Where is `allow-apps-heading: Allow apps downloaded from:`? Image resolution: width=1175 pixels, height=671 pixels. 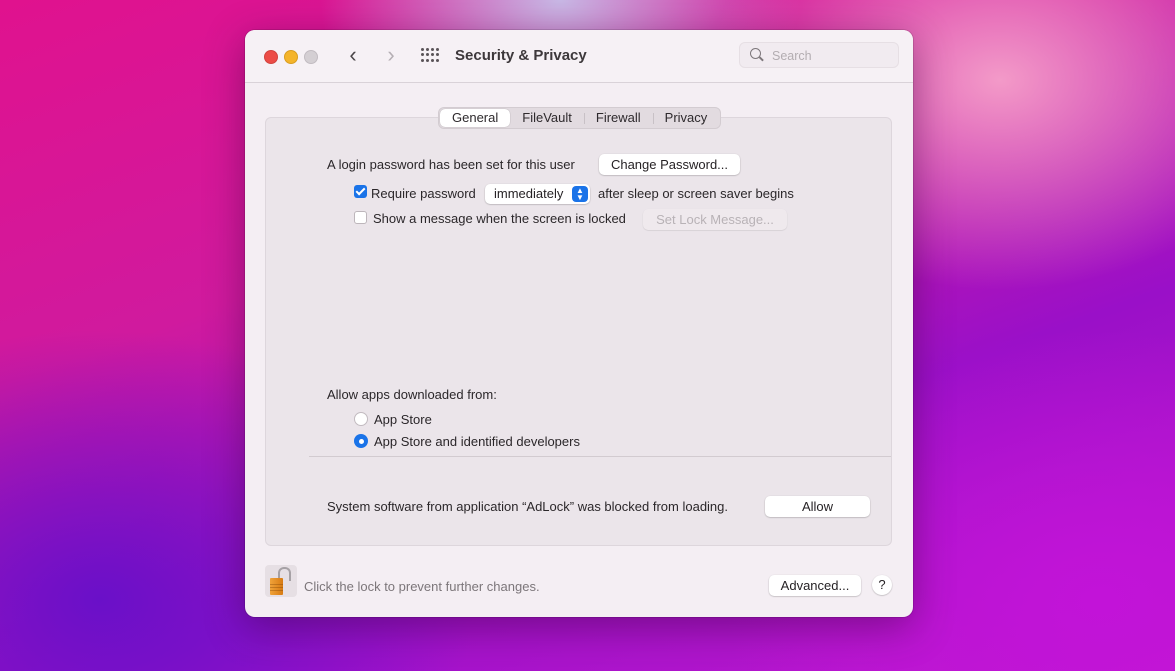 allow-apps-heading: Allow apps downloaded from: is located at coordinates (412, 394).